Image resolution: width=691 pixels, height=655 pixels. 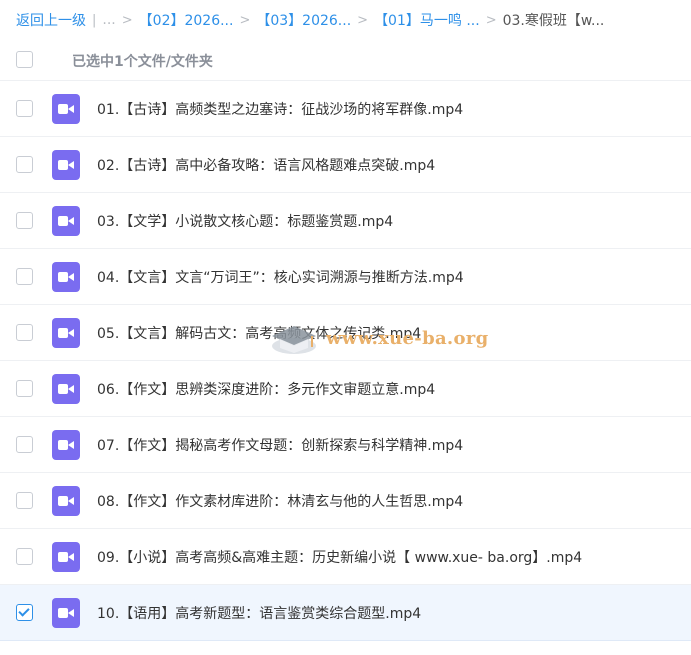 I want to click on file-list-header: 已选中1个文件/文件夹, so click(x=345, y=60).